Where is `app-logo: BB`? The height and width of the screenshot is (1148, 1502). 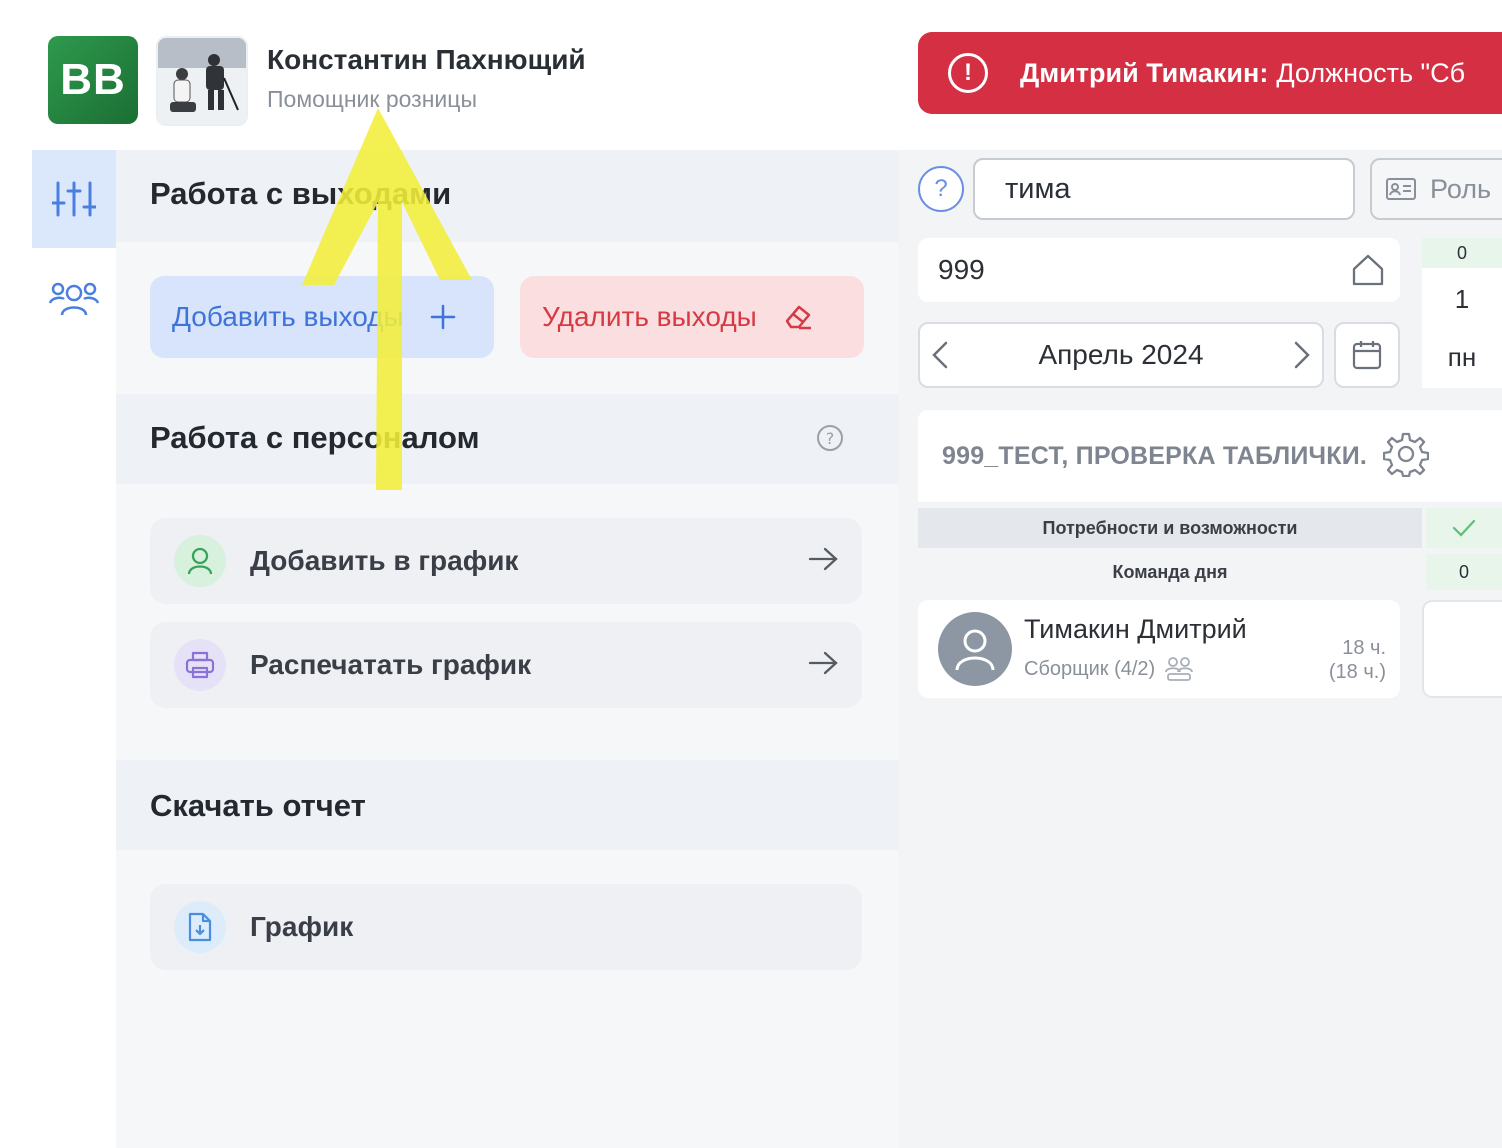 app-logo: BB is located at coordinates (93, 80).